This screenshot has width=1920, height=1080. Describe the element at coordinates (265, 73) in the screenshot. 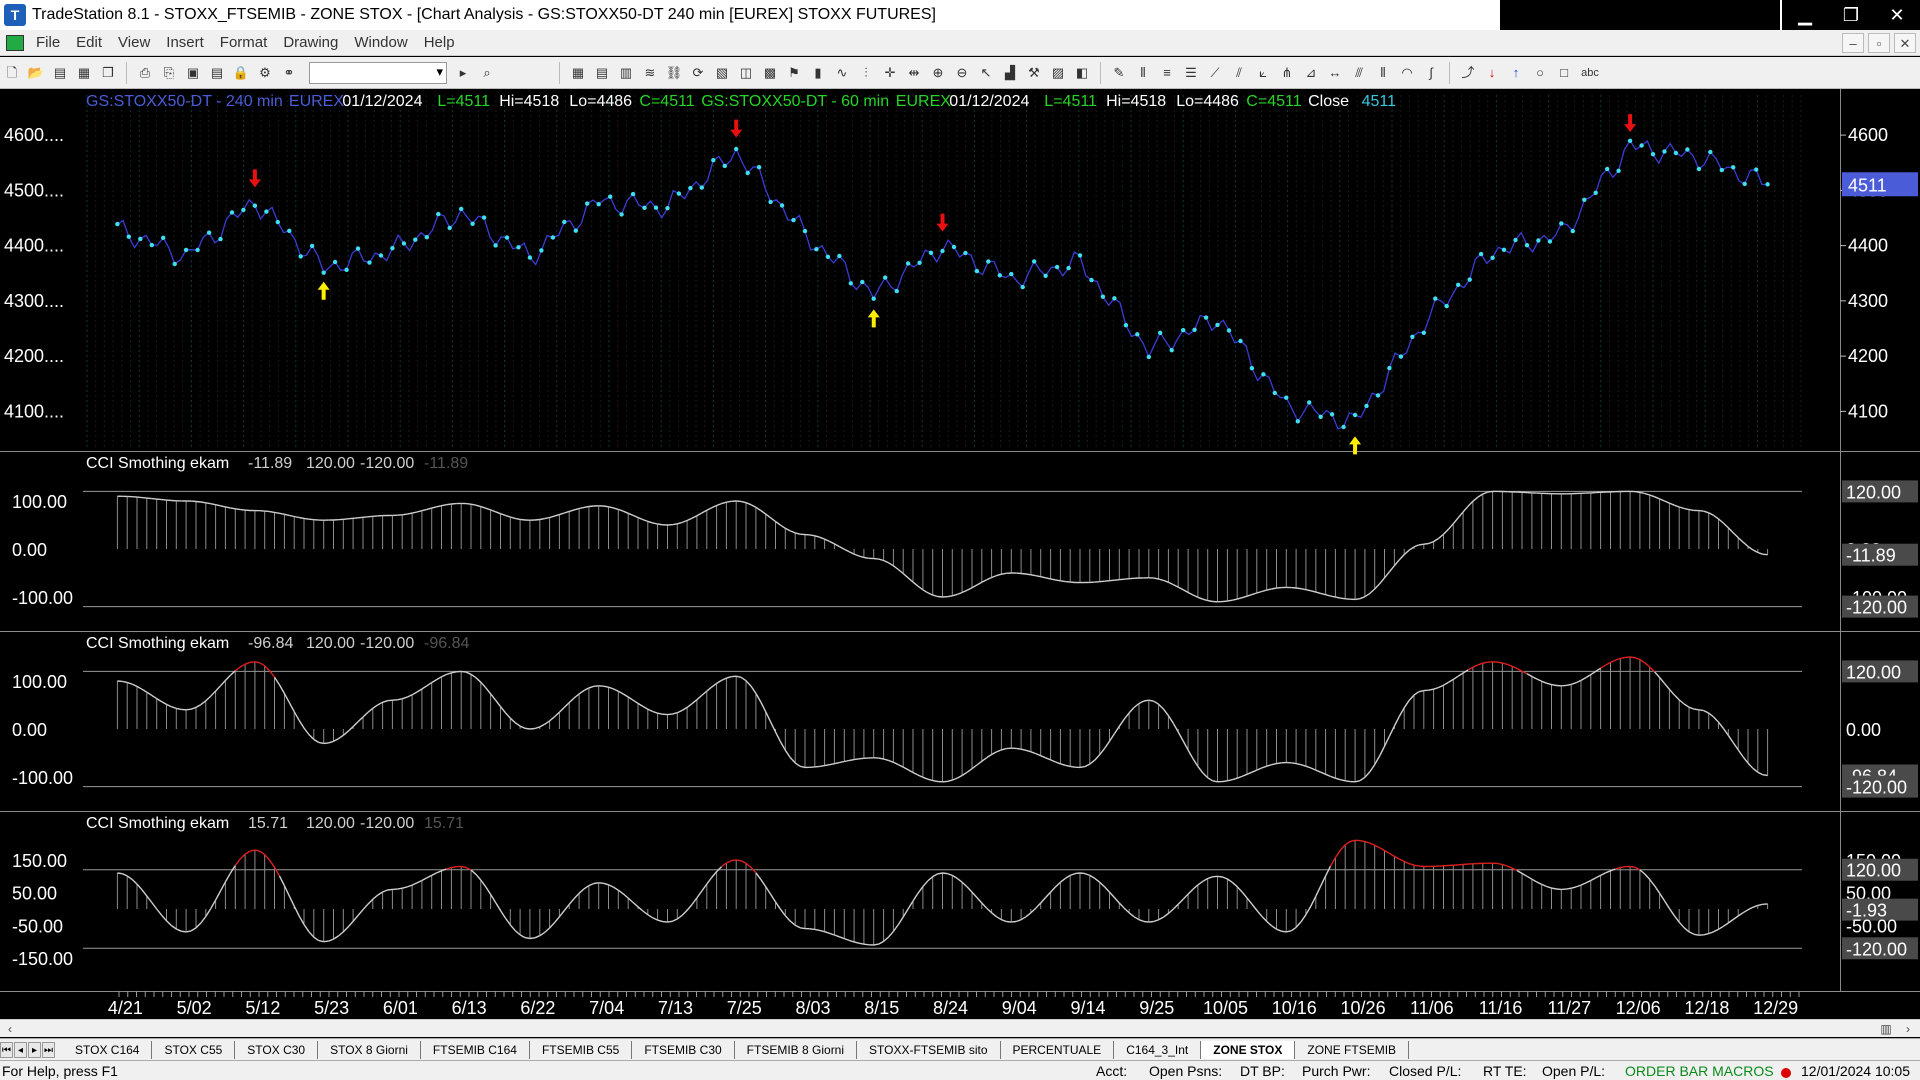

I see `strategy-icon: ⚙` at that location.